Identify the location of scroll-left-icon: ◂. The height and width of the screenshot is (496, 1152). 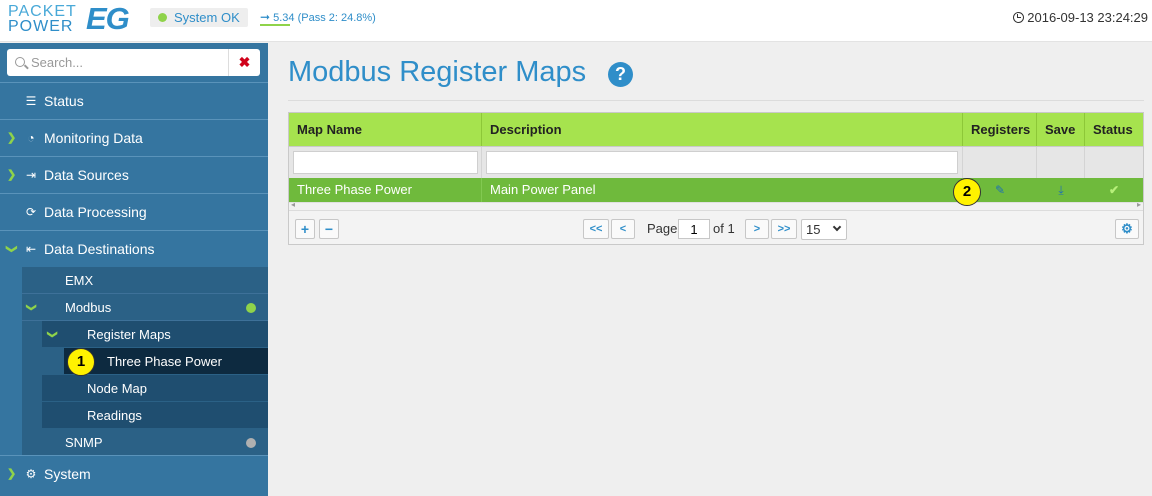
(293, 204).